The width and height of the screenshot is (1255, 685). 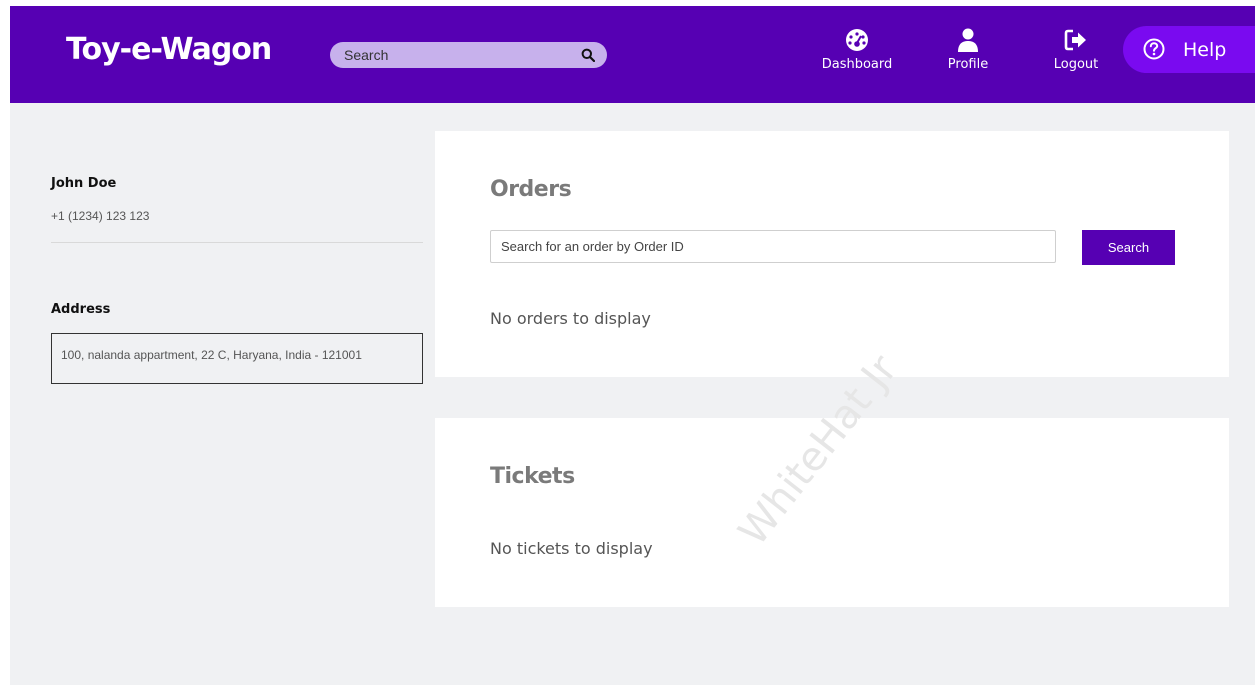 I want to click on profile-divider, so click(x=237, y=242).